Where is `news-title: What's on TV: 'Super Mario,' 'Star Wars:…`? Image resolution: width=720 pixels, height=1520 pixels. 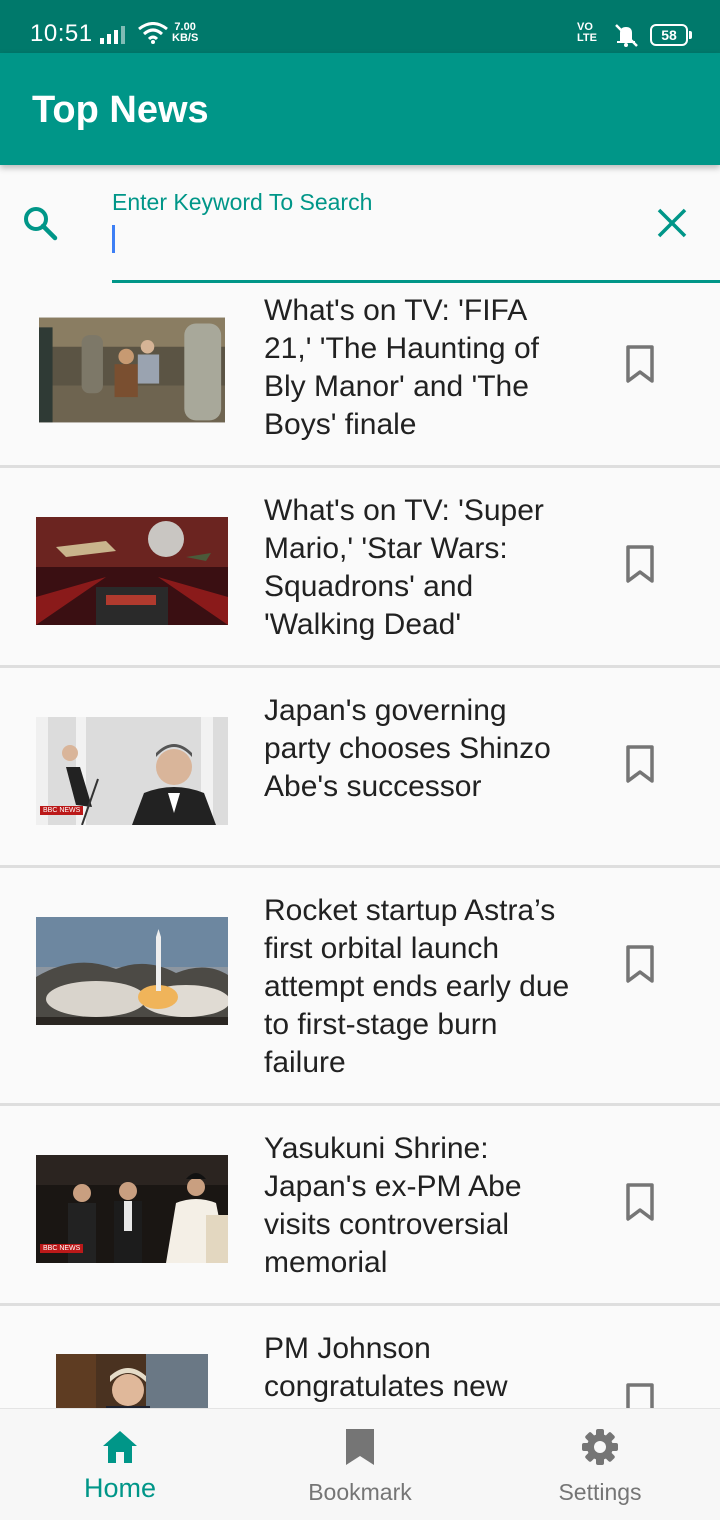 news-title: What's on TV: 'Super Mario,' 'Star Wars:… is located at coordinates (404, 567).